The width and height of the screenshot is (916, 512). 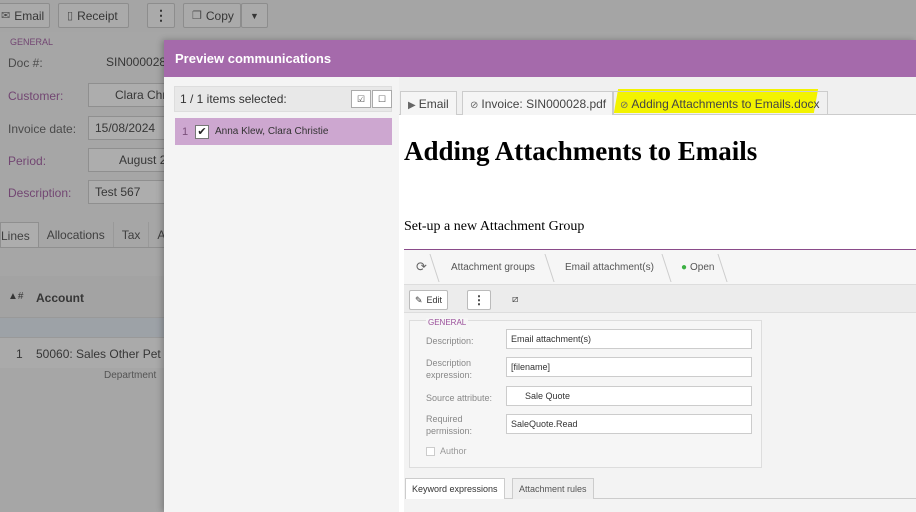 I want to click on breadcrumb-item: Attachment groups, so click(x=493, y=267).